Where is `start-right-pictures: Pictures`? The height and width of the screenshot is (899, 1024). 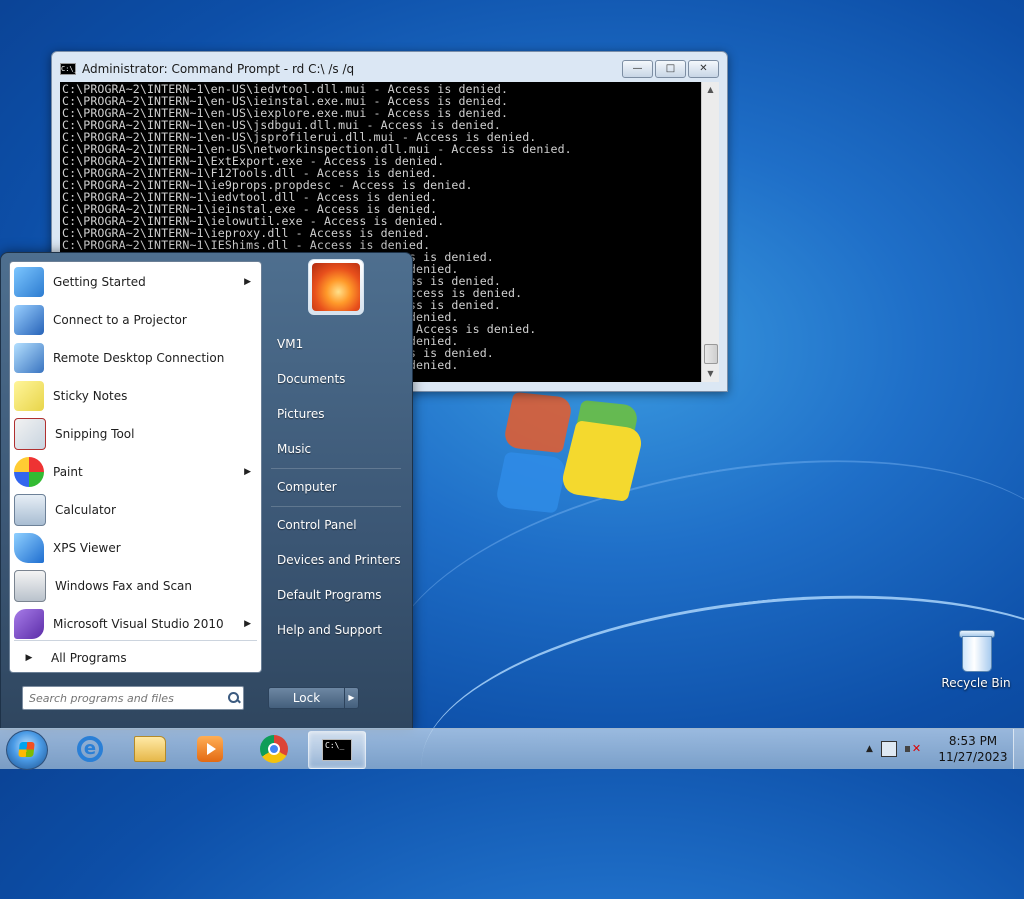
start-right-pictures: Pictures is located at coordinates (301, 414).